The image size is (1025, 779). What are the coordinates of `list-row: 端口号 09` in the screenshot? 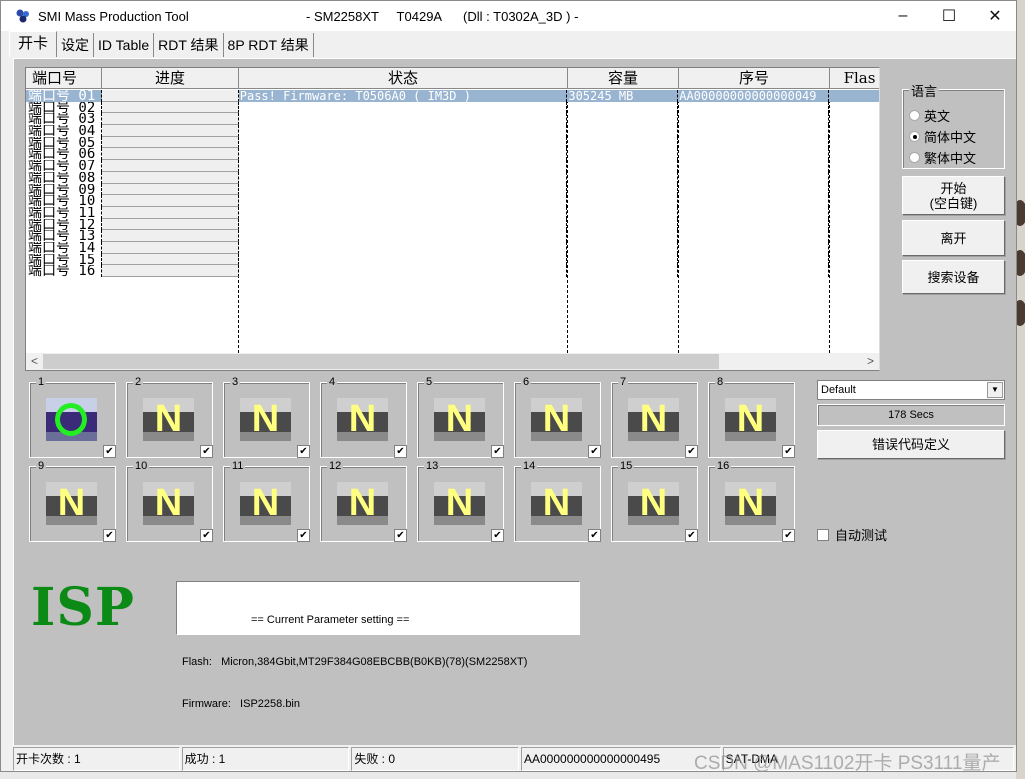 It's located at (452, 189).